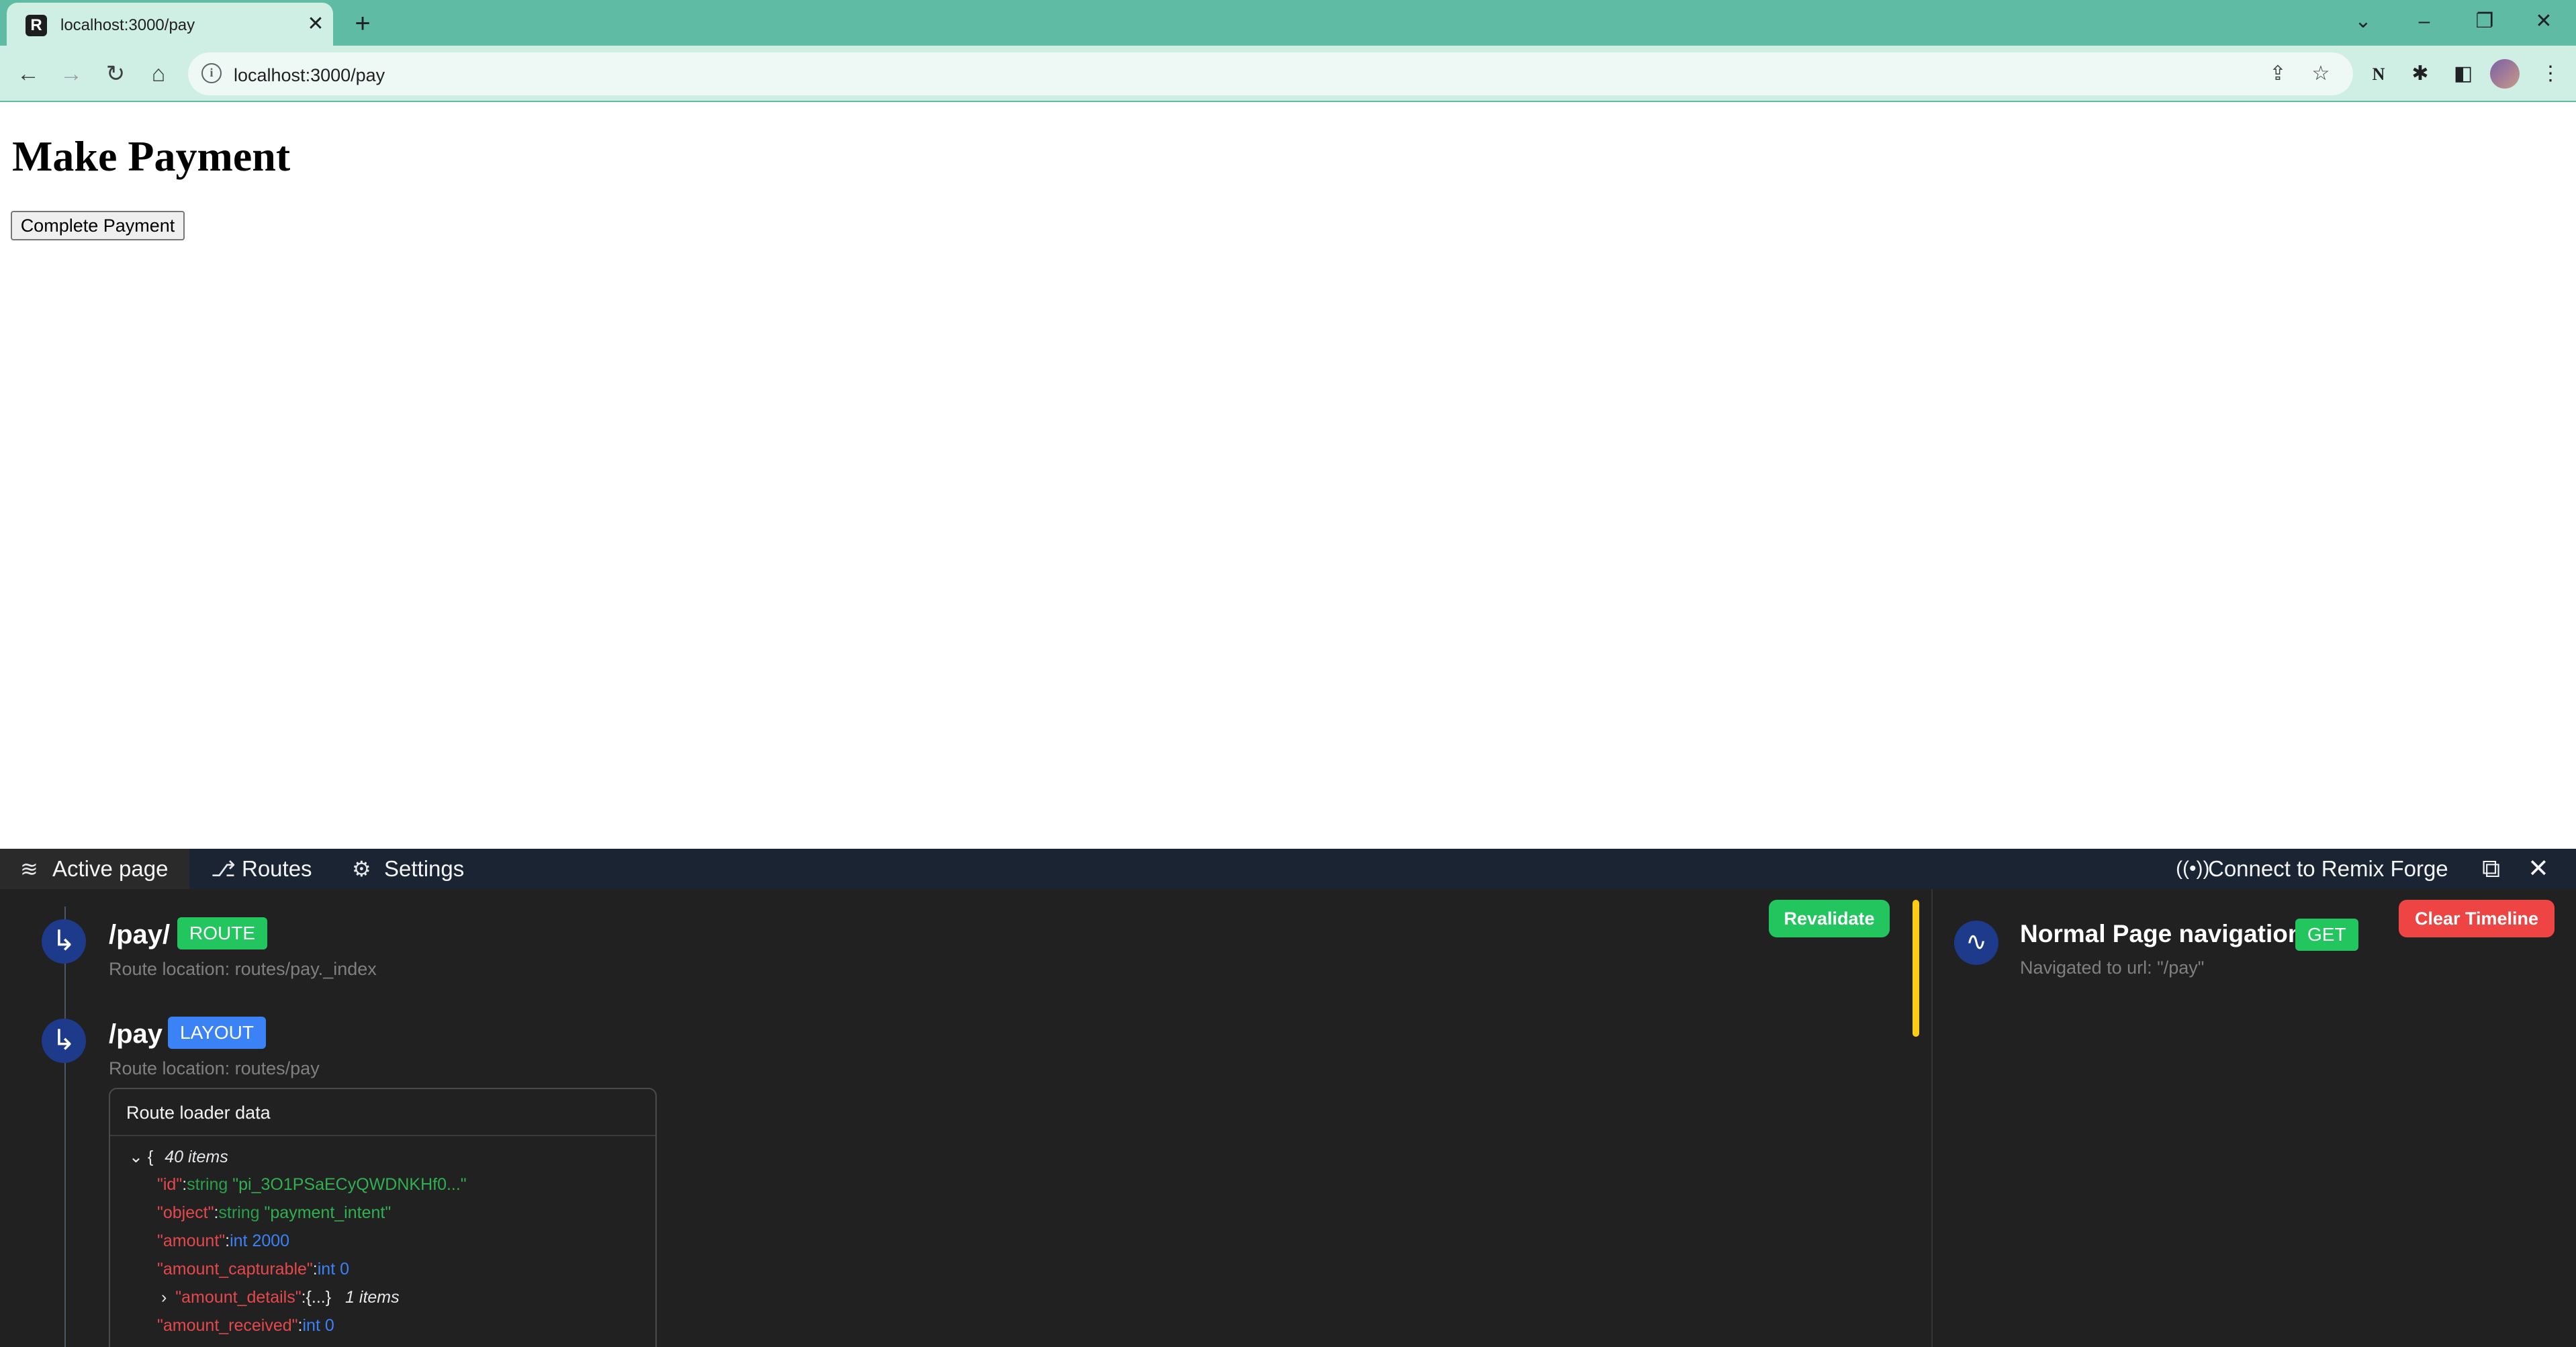  Describe the element at coordinates (223, 869) in the screenshot. I see `route-icon: ⎇` at that location.